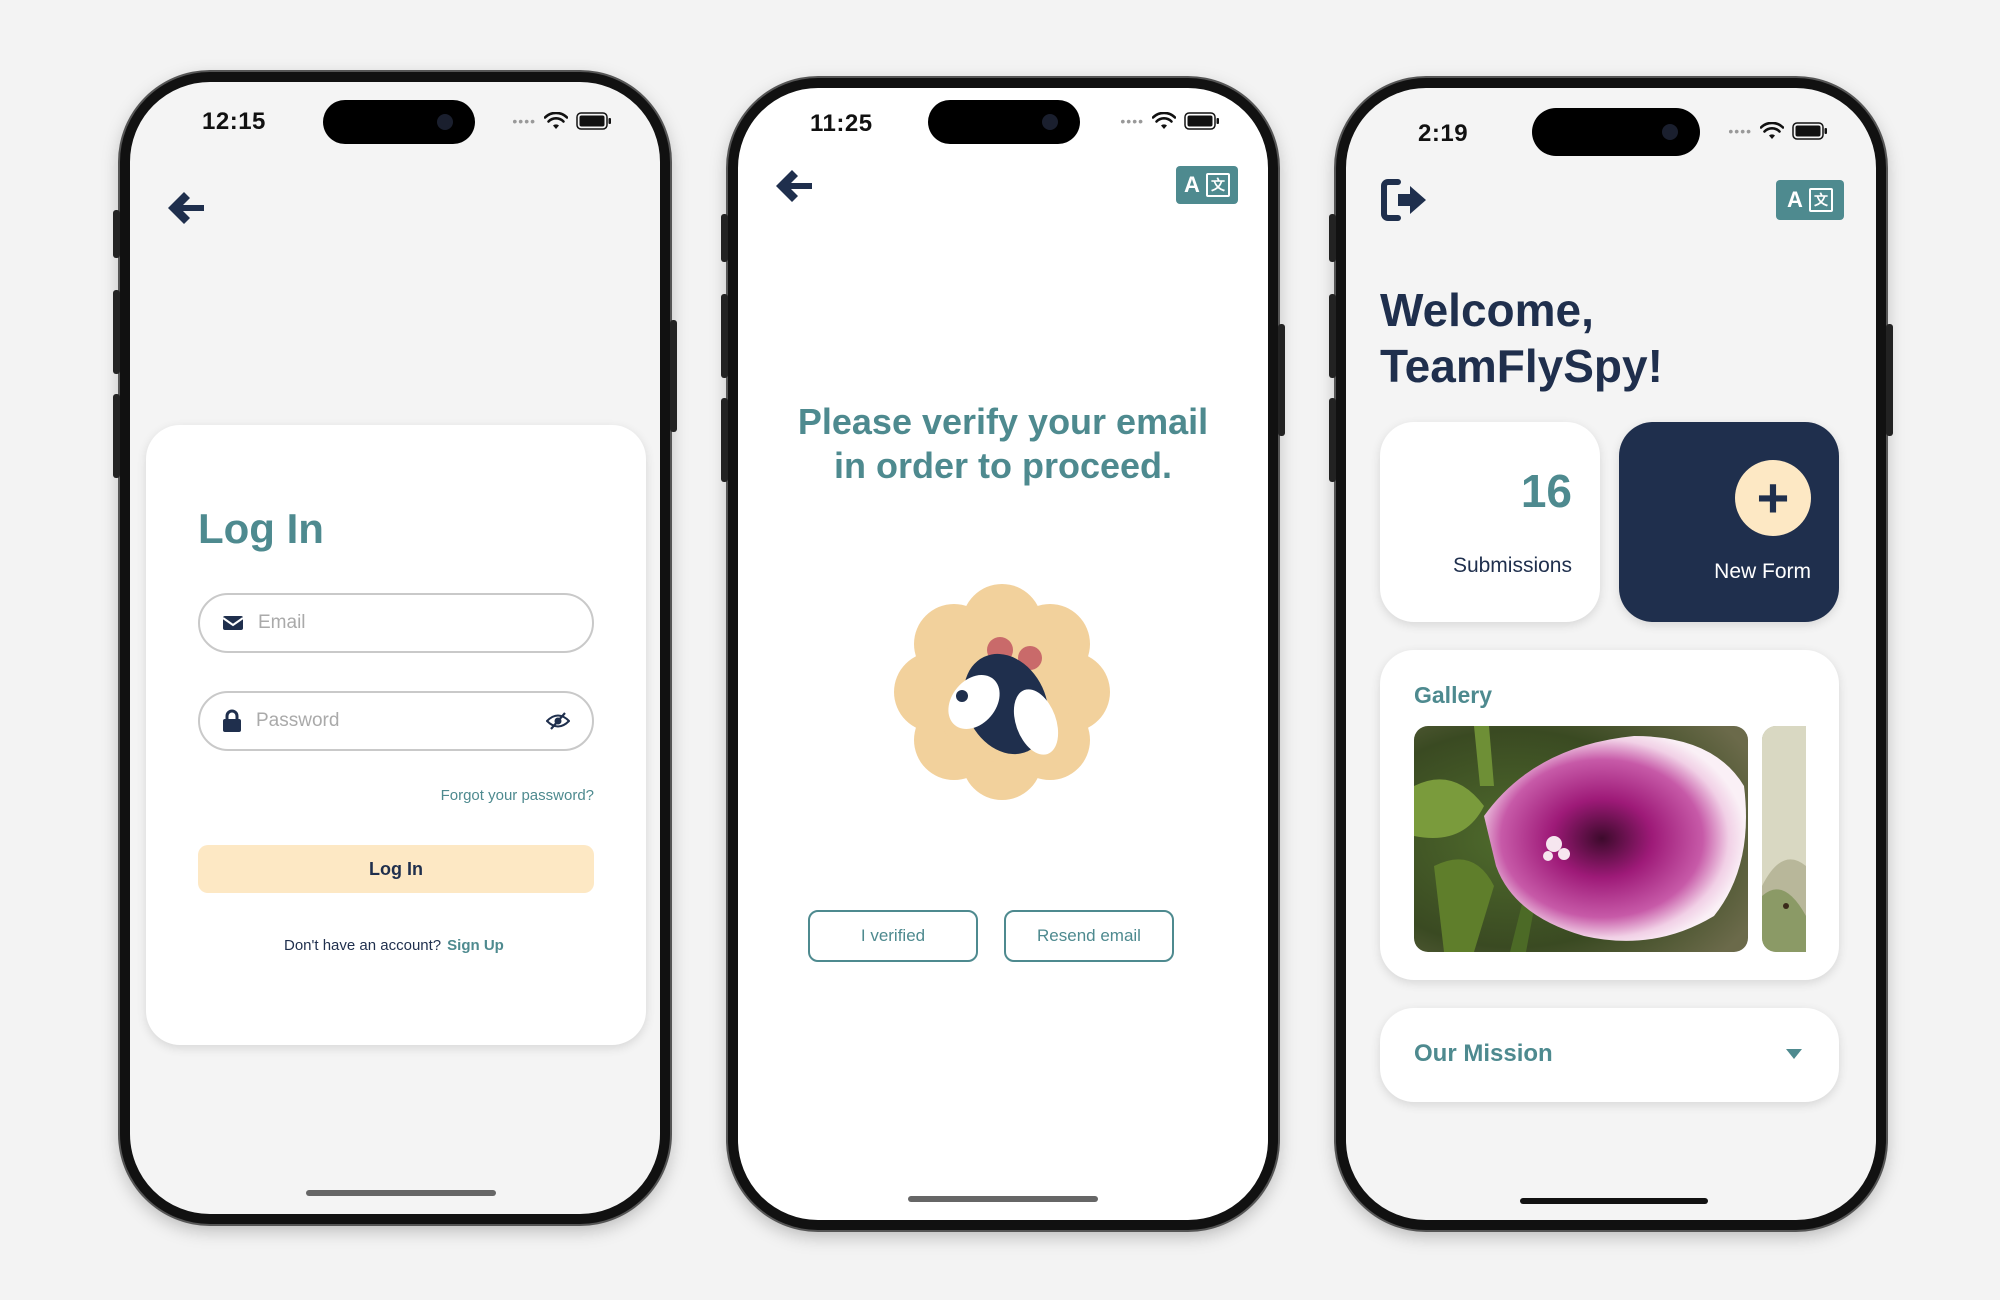 This screenshot has height=1300, width=2000. I want to click on eye-slash-icon, so click(558, 721).